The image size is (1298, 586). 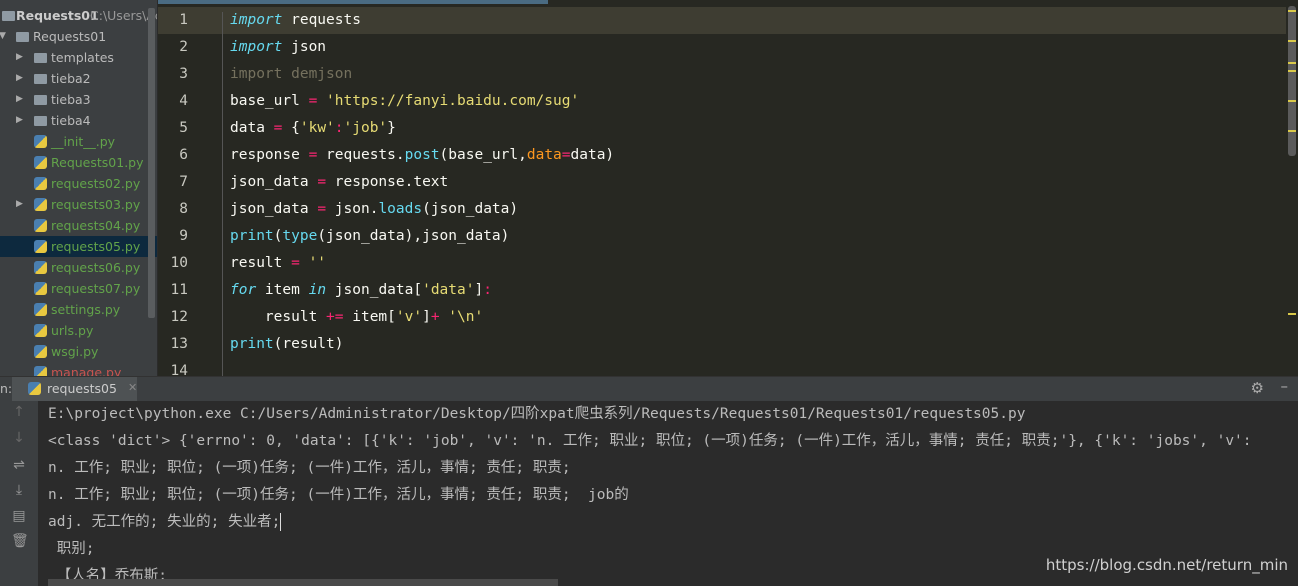 I want to click on line-number: 8, so click(x=183, y=209).